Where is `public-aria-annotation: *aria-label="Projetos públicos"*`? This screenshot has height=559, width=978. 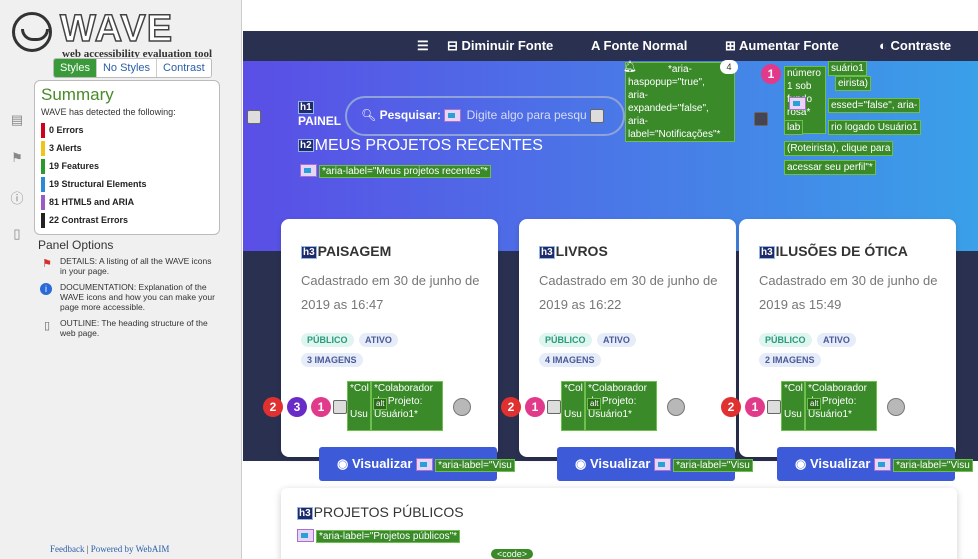 public-aria-annotation: *aria-label="Projetos públicos"* is located at coordinates (379, 535).